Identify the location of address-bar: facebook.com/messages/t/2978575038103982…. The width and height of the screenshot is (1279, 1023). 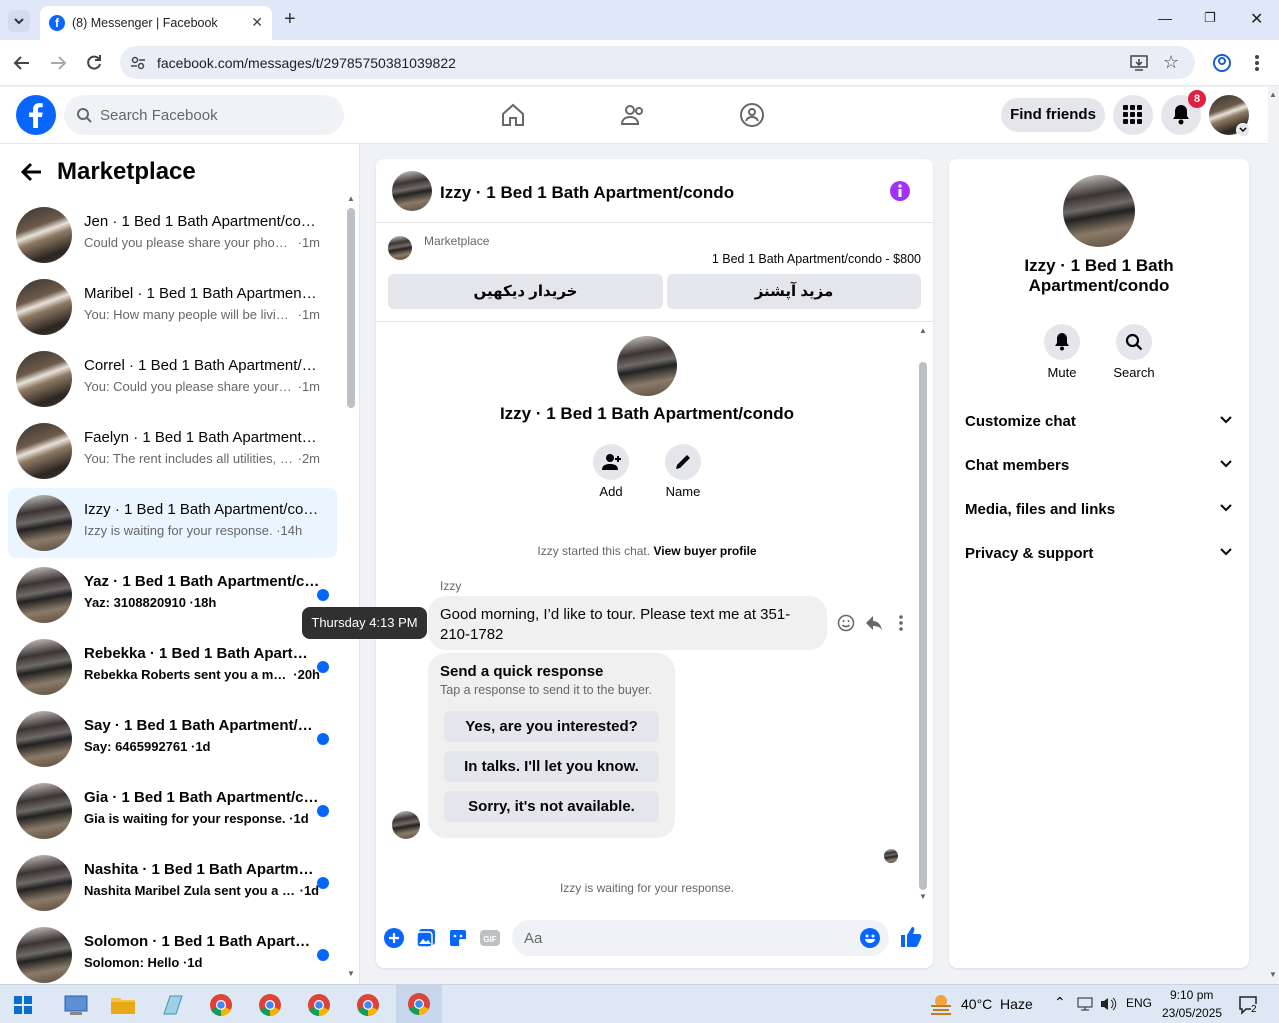
(657, 62).